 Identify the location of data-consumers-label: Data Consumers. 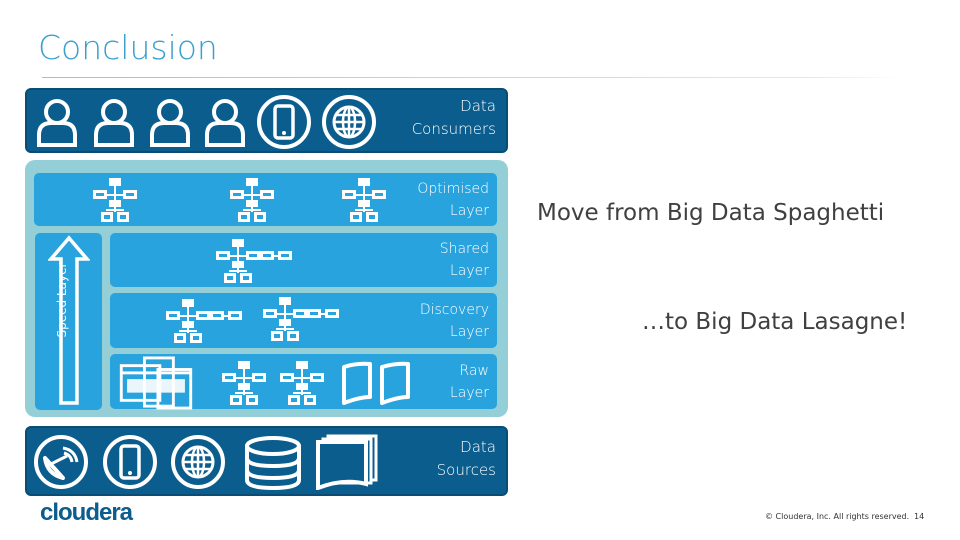
(453, 117).